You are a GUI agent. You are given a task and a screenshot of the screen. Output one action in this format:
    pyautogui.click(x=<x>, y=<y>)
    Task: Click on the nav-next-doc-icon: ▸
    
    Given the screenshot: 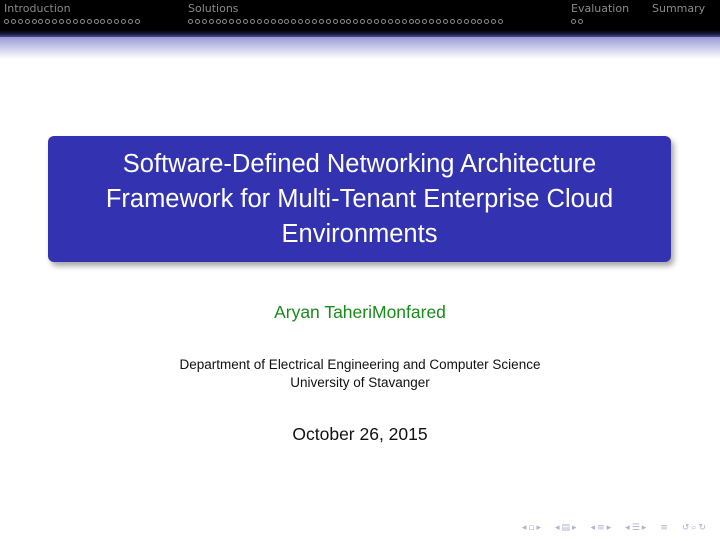 What is the action you would take?
    pyautogui.click(x=644, y=528)
    